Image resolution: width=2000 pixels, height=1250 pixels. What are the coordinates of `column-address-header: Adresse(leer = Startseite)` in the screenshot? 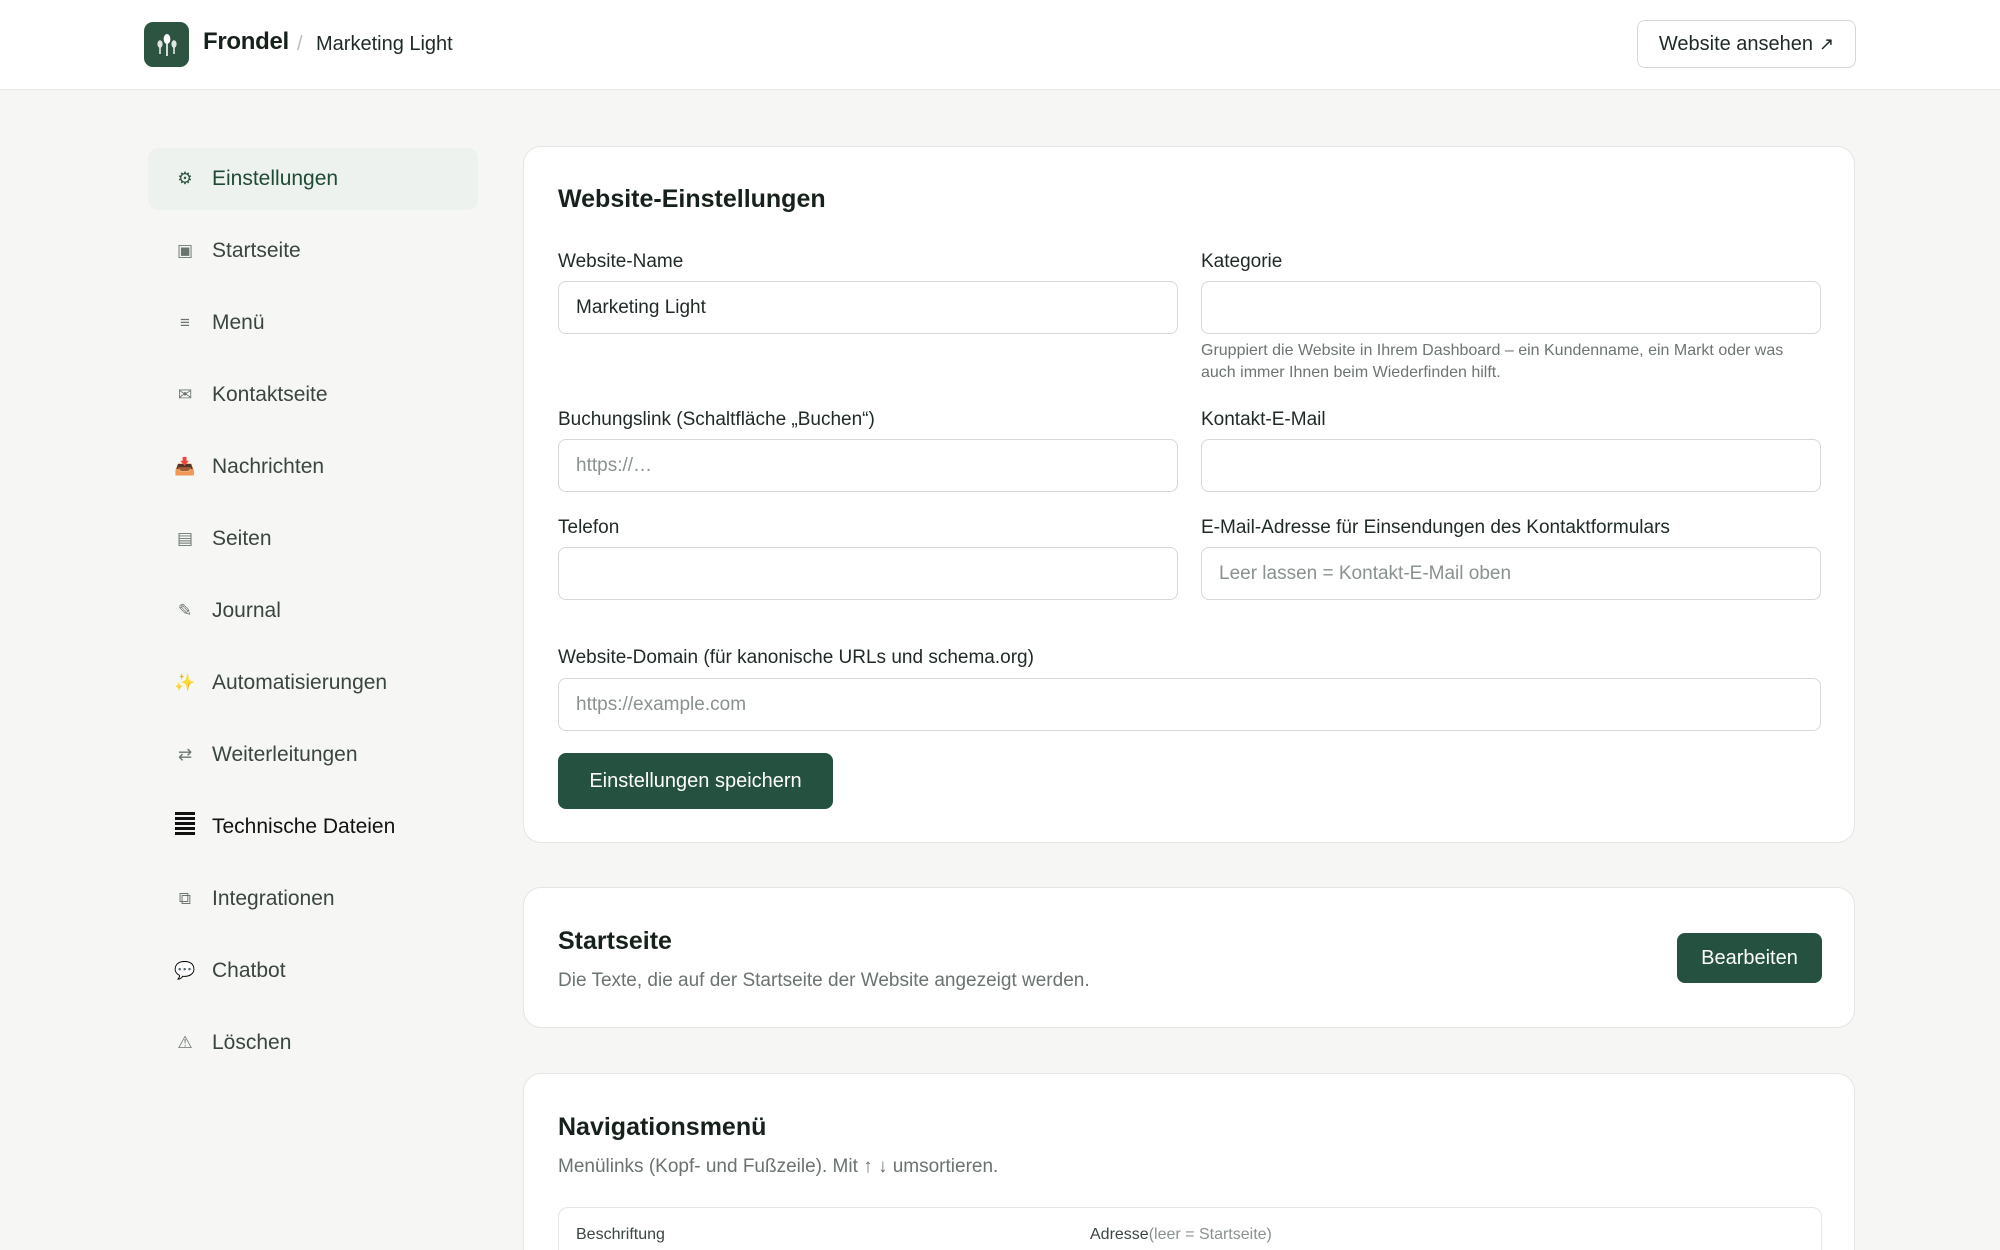 It's located at (1181, 1235).